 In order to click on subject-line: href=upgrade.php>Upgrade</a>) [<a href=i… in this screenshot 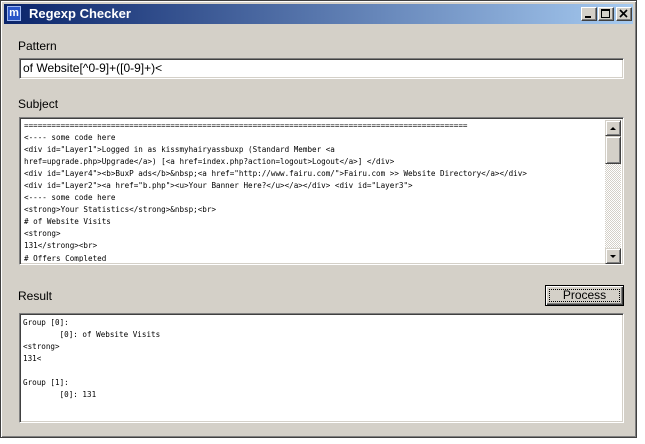, I will do `click(209, 162)`.